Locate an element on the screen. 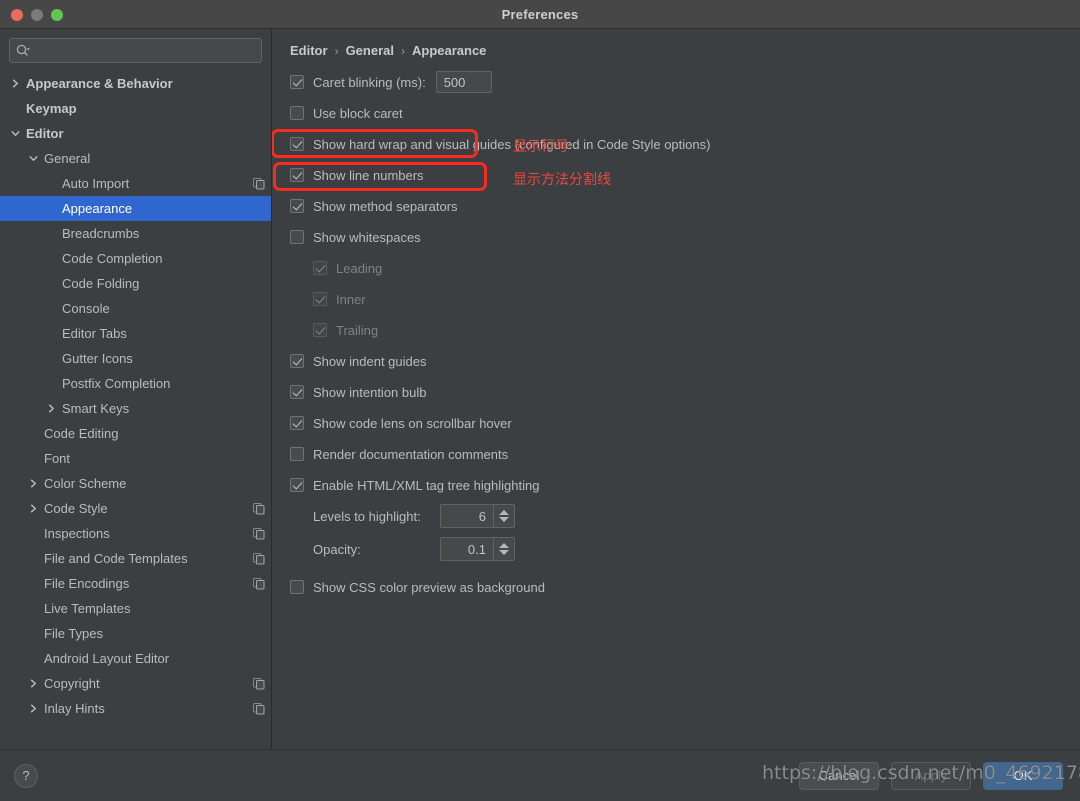 The width and height of the screenshot is (1080, 801). sidebar-item-label: Smart Keys is located at coordinates (96, 408).